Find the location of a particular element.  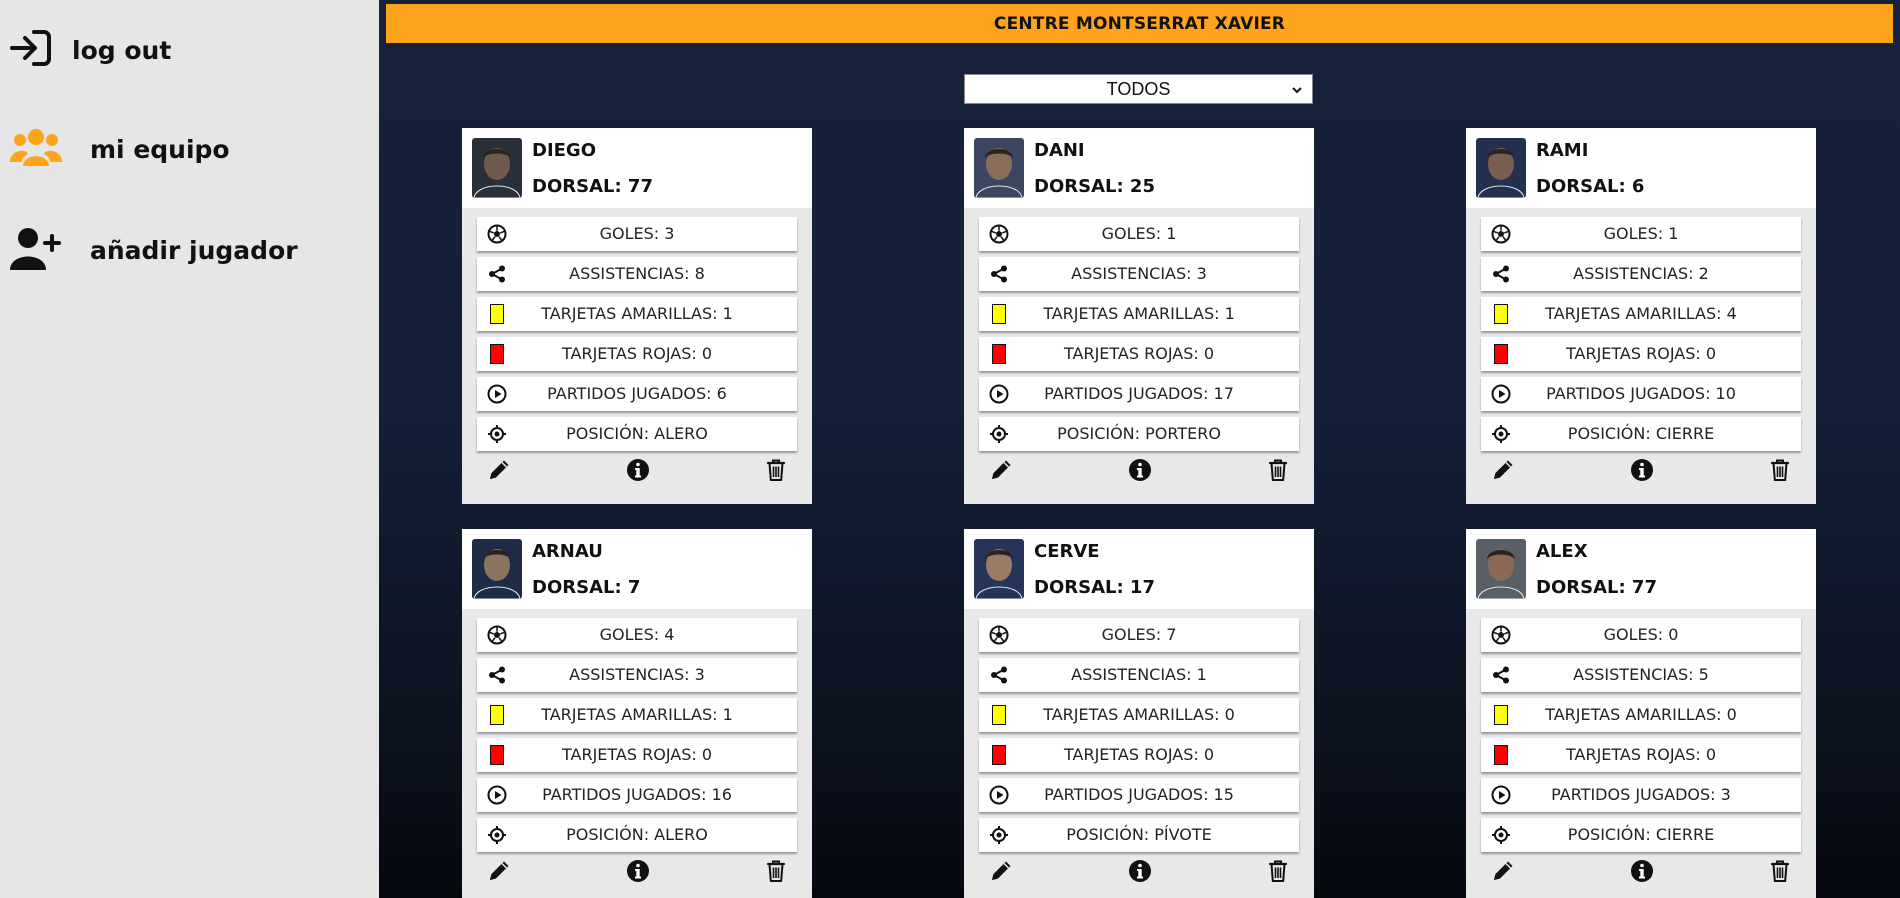

player-name: DANI is located at coordinates (1059, 150).